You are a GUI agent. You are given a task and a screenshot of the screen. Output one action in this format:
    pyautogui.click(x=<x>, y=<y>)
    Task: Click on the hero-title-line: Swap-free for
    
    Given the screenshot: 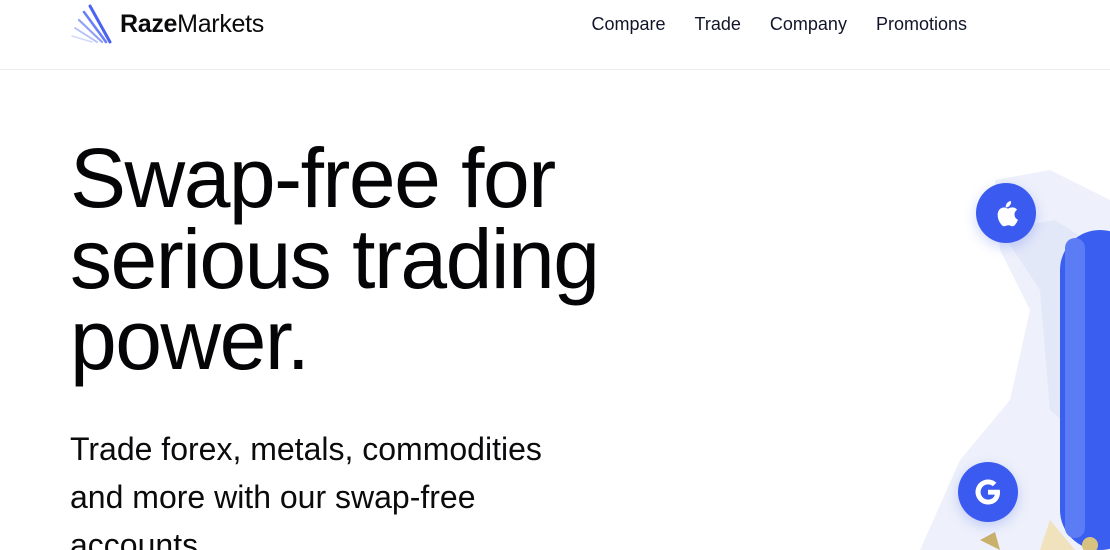 What is the action you would take?
    pyautogui.click(x=313, y=178)
    